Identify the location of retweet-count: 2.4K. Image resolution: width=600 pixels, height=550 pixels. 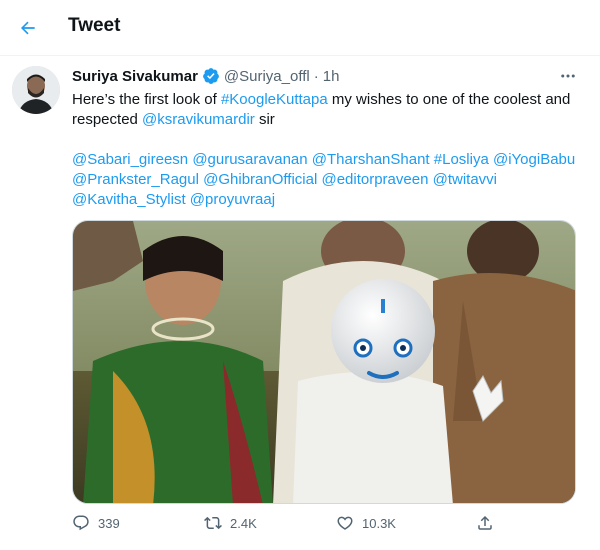
(243, 523).